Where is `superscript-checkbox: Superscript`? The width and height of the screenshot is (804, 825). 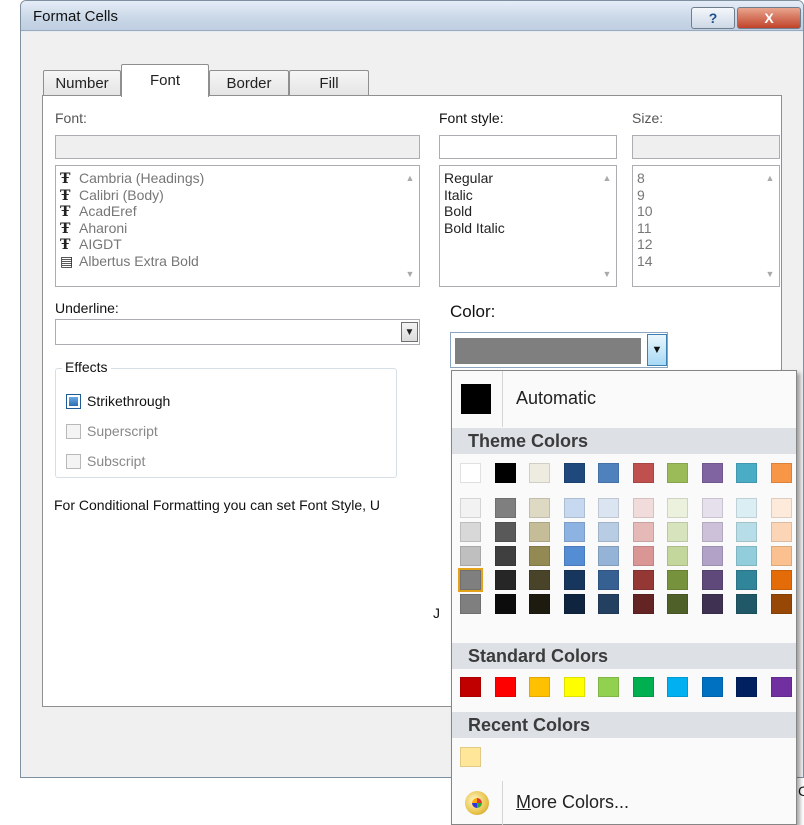 superscript-checkbox: Superscript is located at coordinates (112, 432).